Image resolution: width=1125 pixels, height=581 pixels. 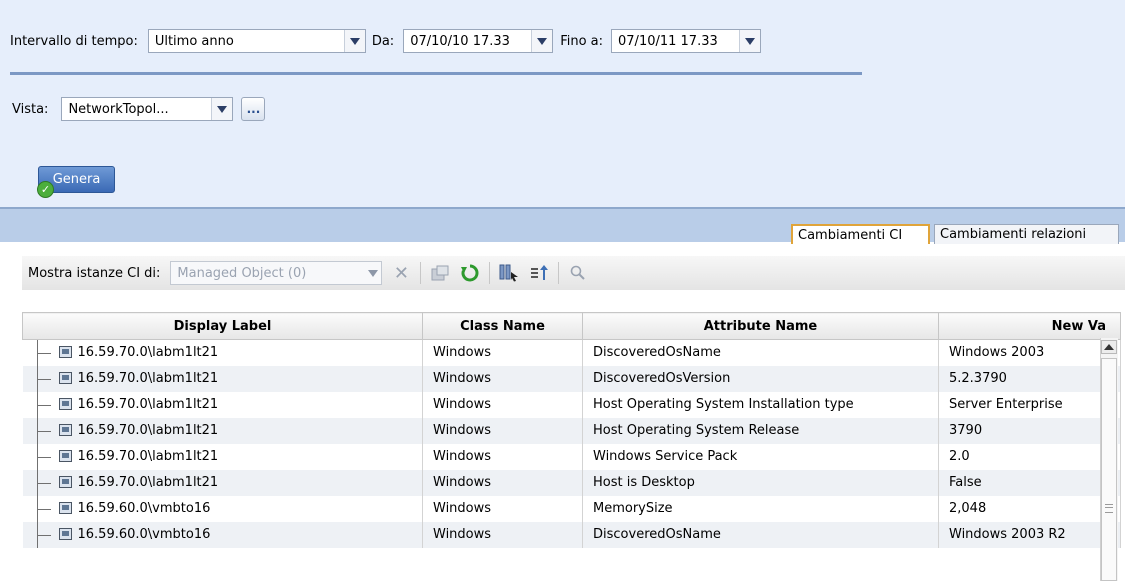 I want to click on attribute-name-cell: Host Operating System Release, so click(x=760, y=430).